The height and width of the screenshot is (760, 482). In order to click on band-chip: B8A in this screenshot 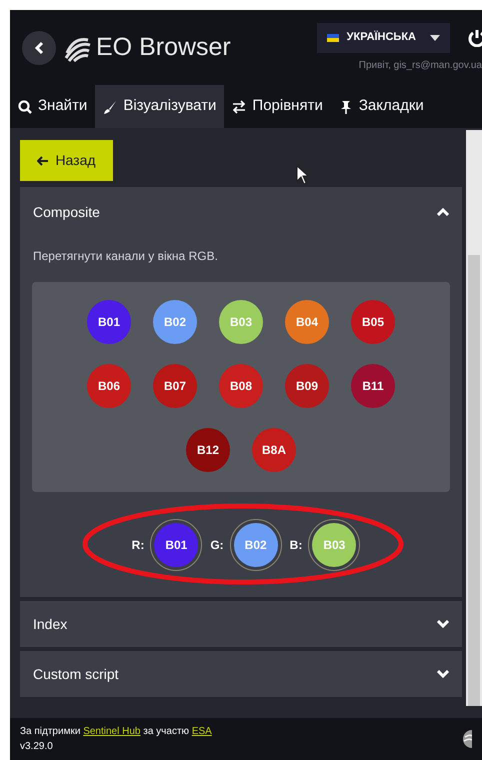, I will do `click(274, 450)`.